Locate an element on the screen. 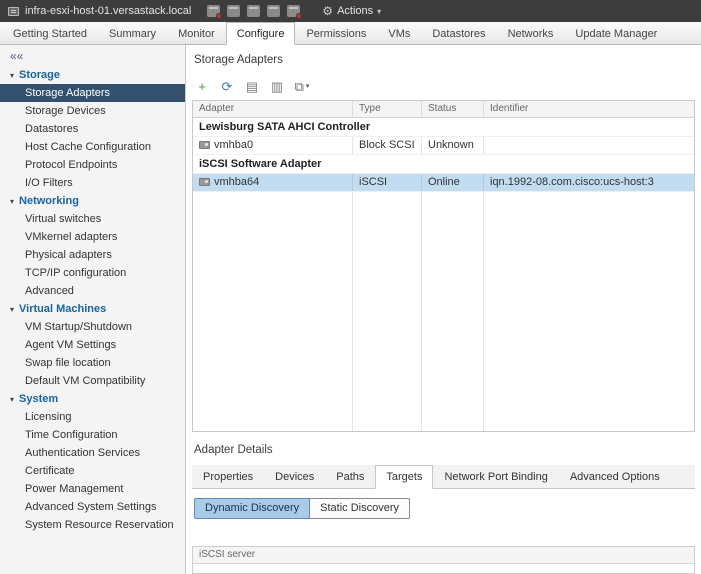  sidebar-item-tcp-ip-configuration: TCP/IP configuration is located at coordinates (92, 273).